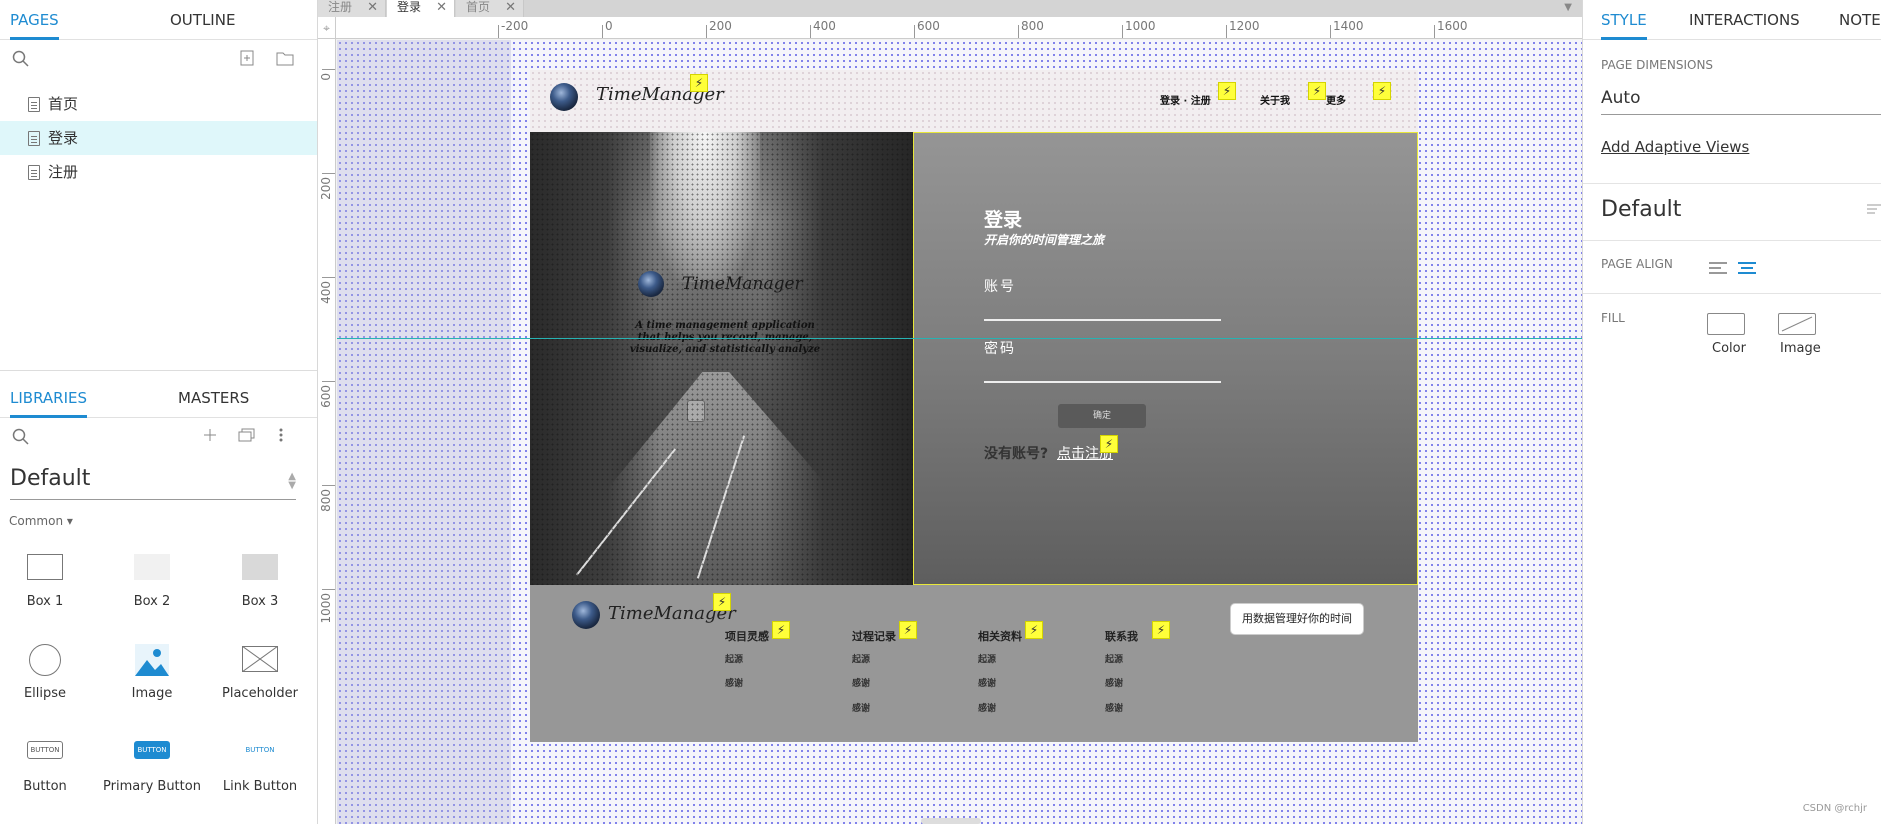 This screenshot has height=824, width=1881. Describe the element at coordinates (285, 60) in the screenshot. I see `add-folder-icon` at that location.